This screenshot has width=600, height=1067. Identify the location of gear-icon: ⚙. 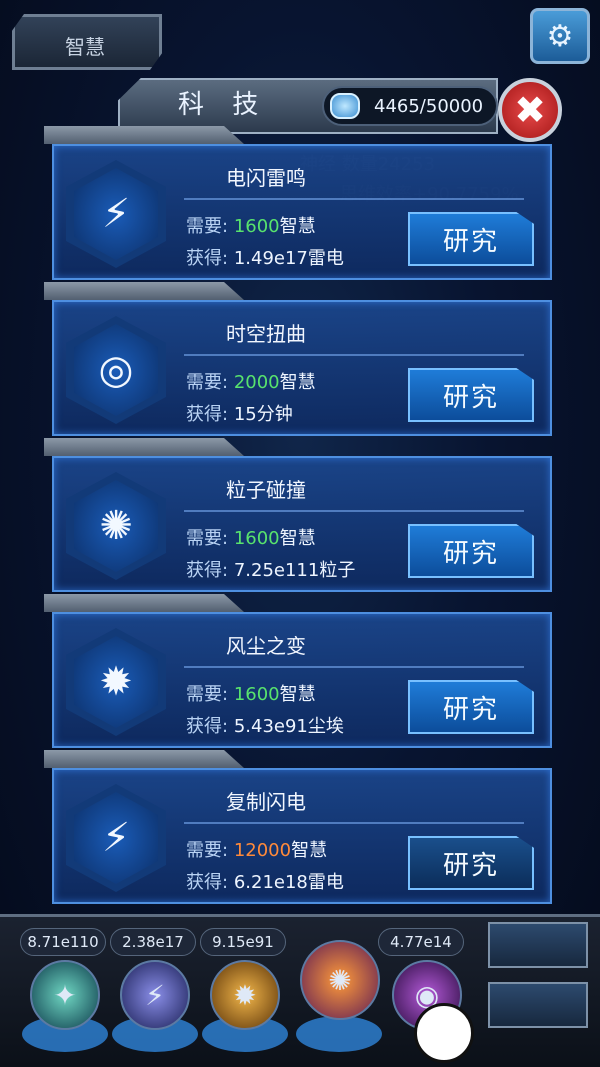
(560, 36).